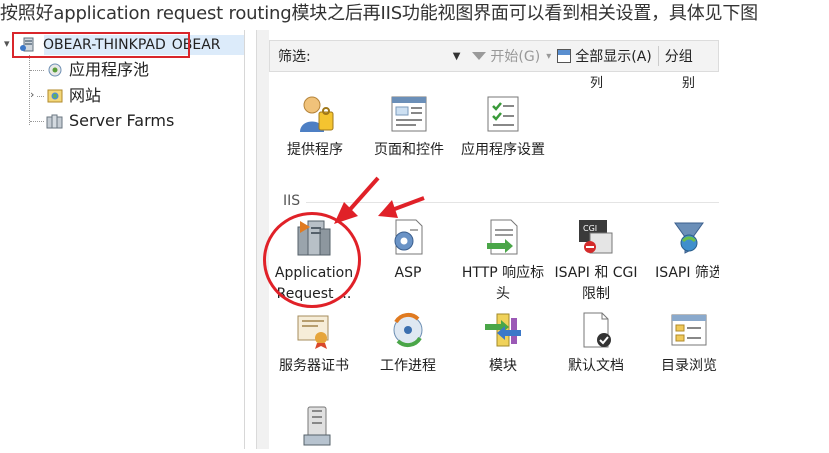 Image resolution: width=829 pixels, height=453 pixels. Describe the element at coordinates (596, 330) in the screenshot. I see `default-document-icon` at that location.